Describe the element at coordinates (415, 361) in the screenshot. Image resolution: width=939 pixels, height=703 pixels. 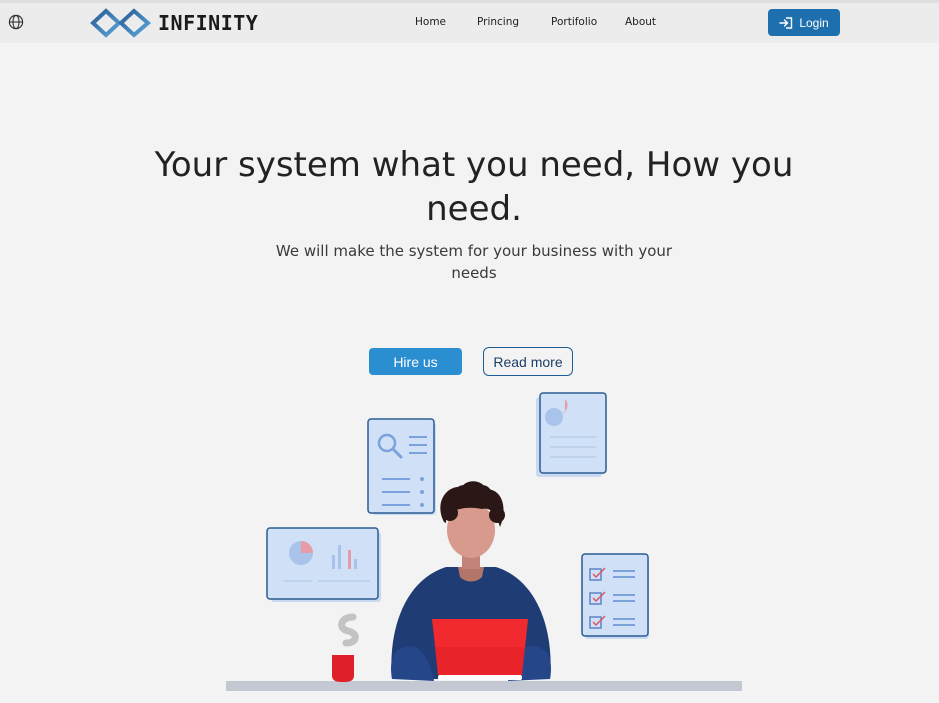
I see `hire-us-button: Hire us` at that location.